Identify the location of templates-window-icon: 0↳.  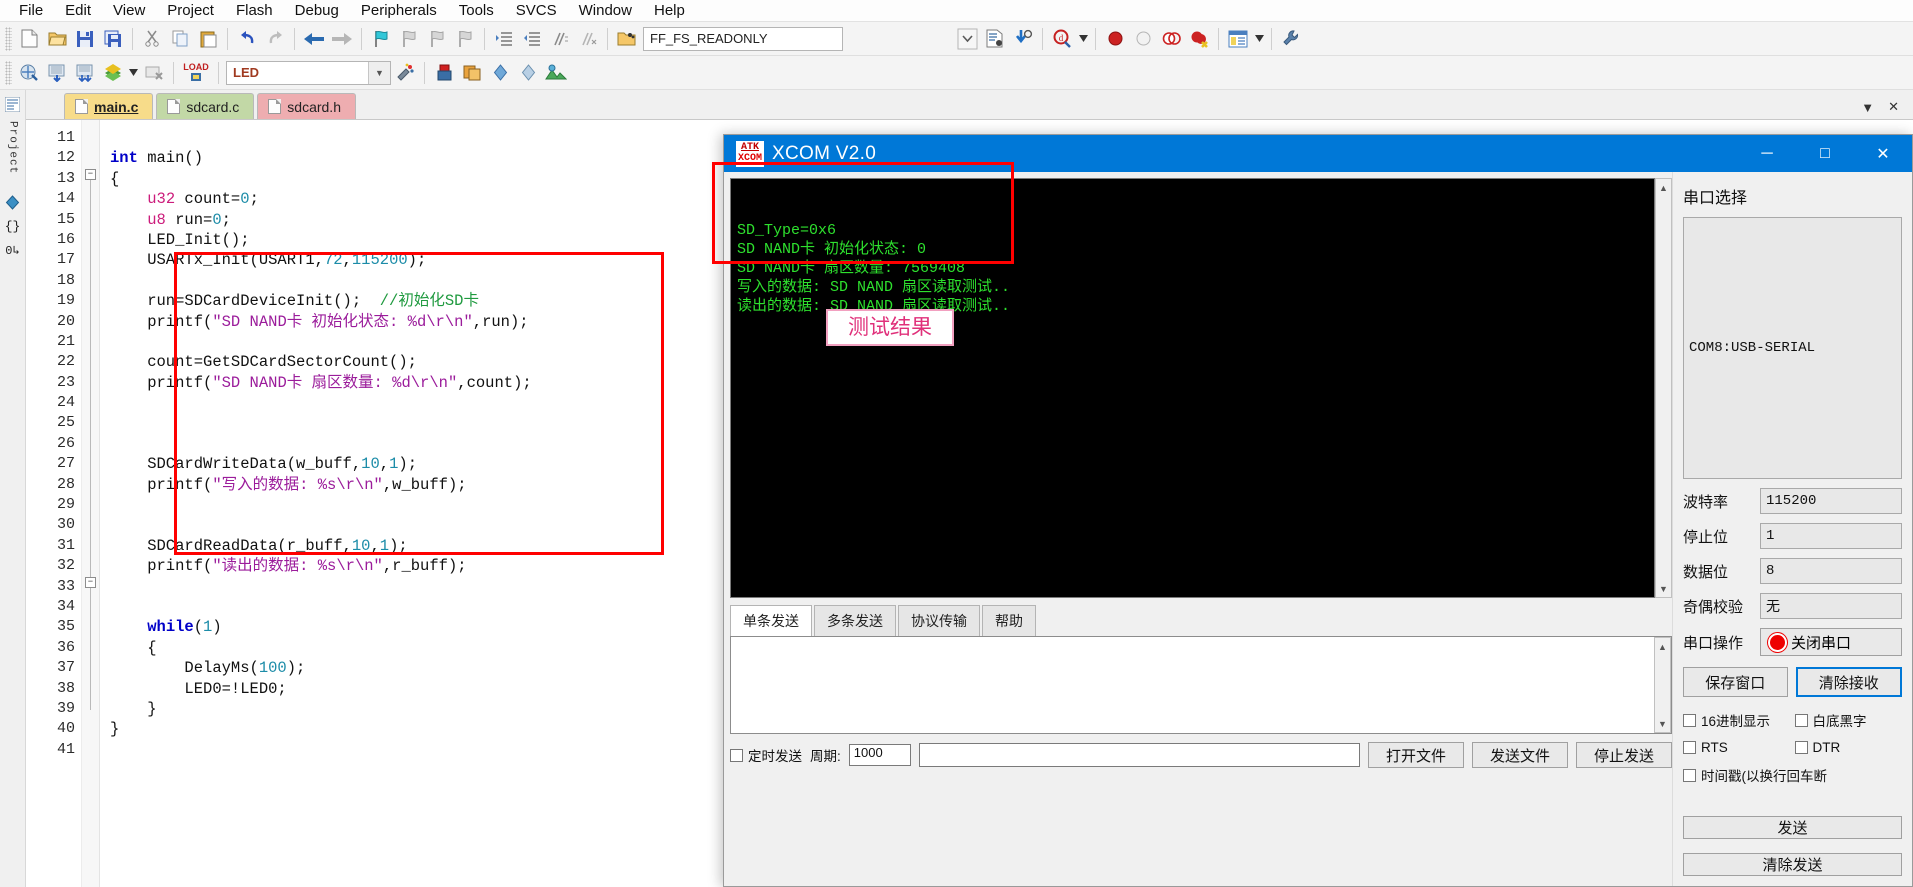
(13, 250).